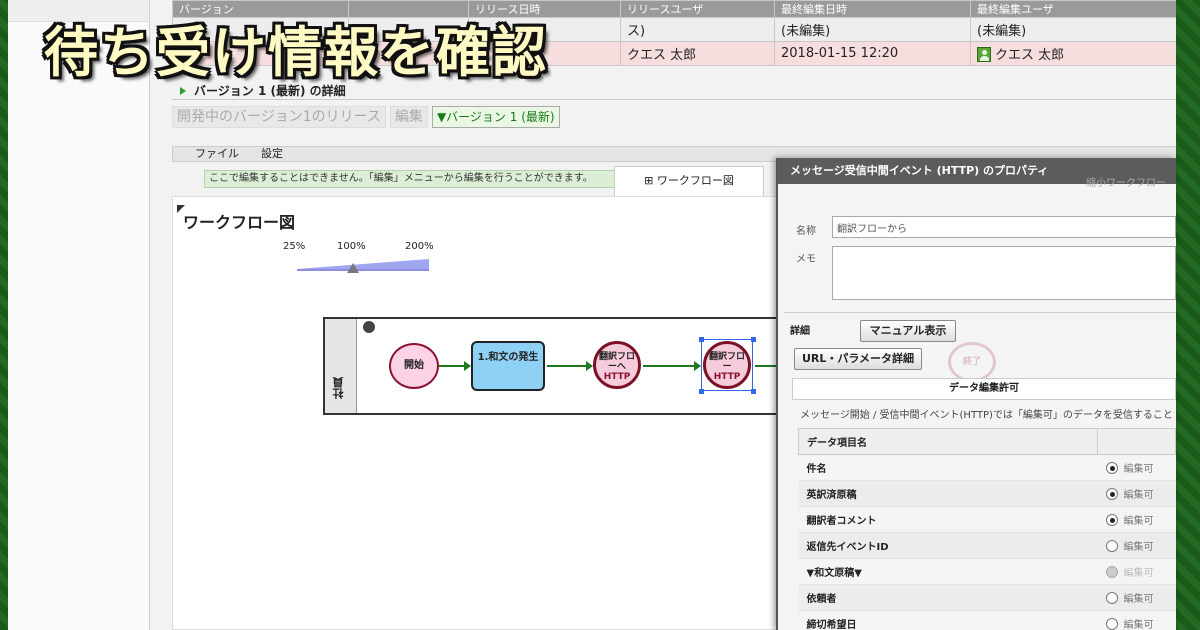 This screenshot has width=1200, height=630. Describe the element at coordinates (727, 365) in the screenshot. I see `selection-box` at that location.